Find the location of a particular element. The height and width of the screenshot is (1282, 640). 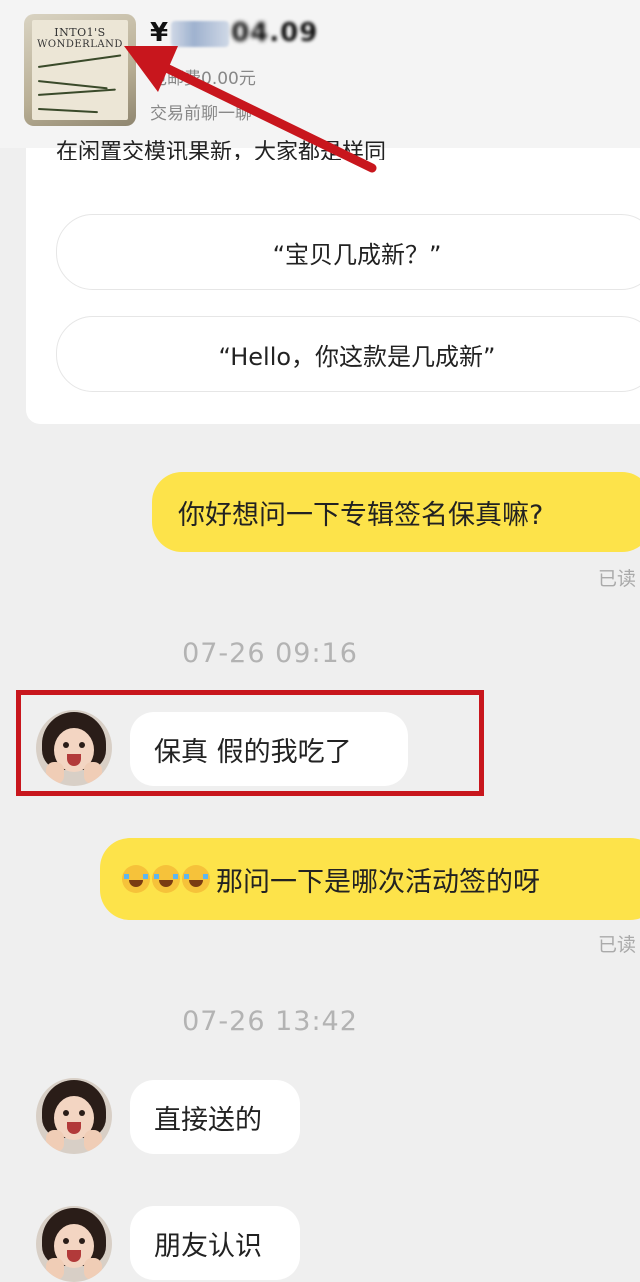

price-visible-mid: 04 is located at coordinates (250, 33).